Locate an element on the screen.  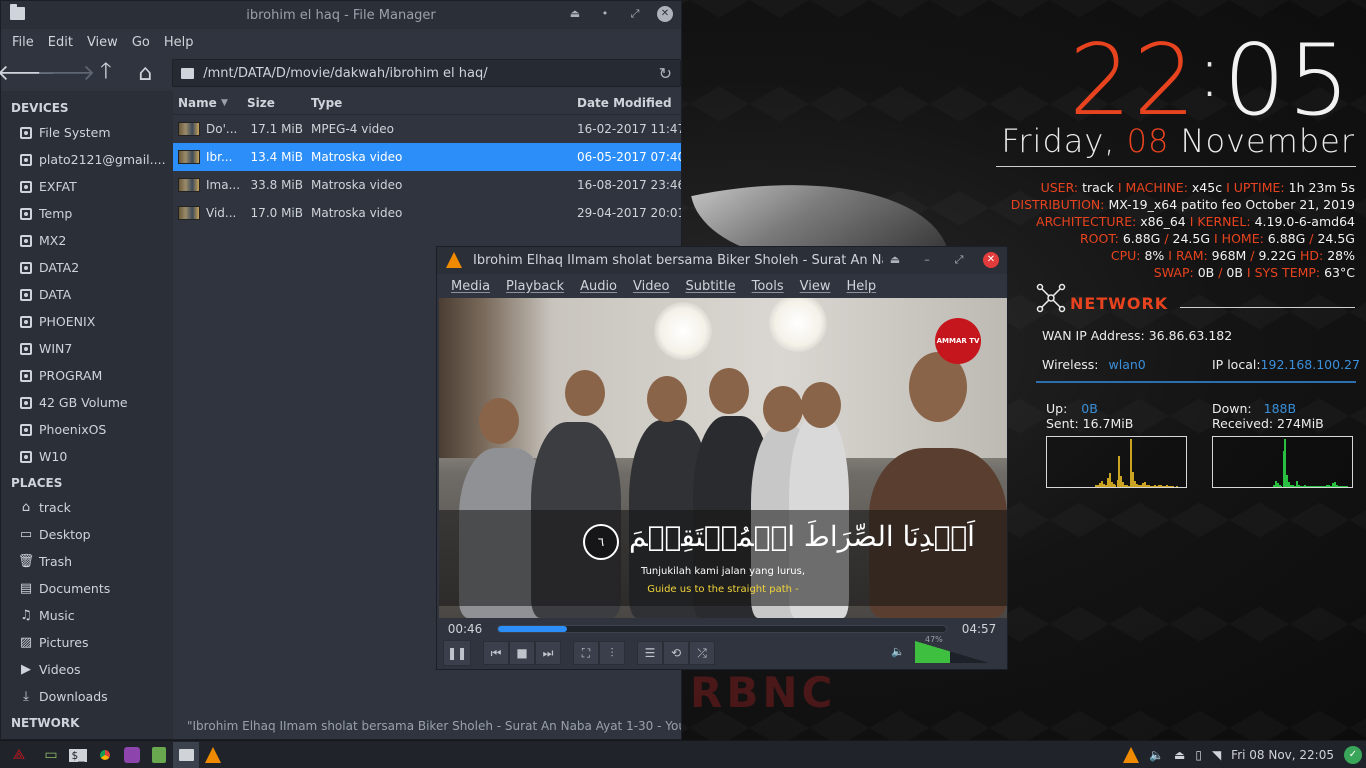
minimize-button: • is located at coordinates (605, 14).